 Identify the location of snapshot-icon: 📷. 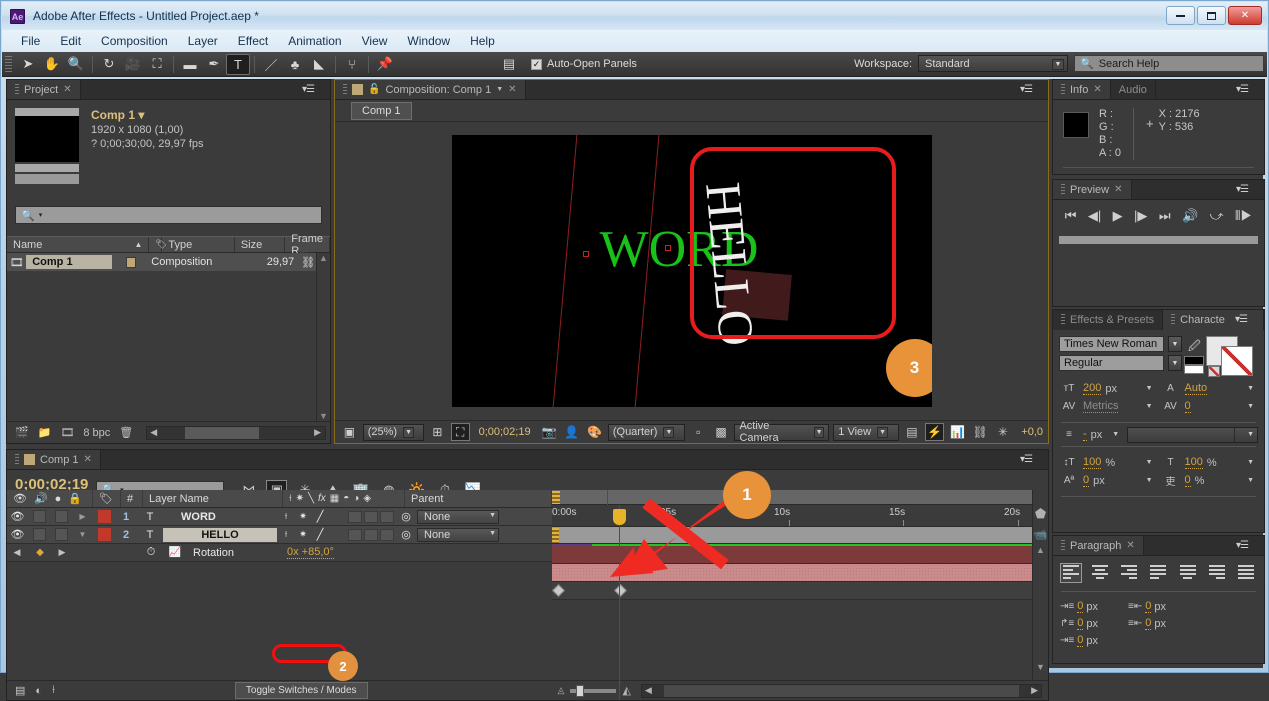
(549, 432).